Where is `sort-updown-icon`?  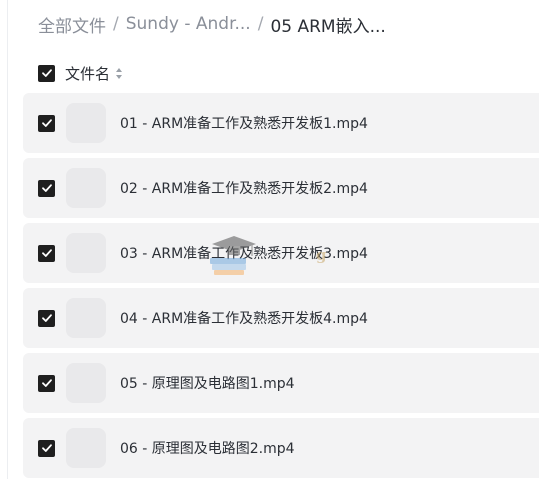 sort-updown-icon is located at coordinates (119, 73).